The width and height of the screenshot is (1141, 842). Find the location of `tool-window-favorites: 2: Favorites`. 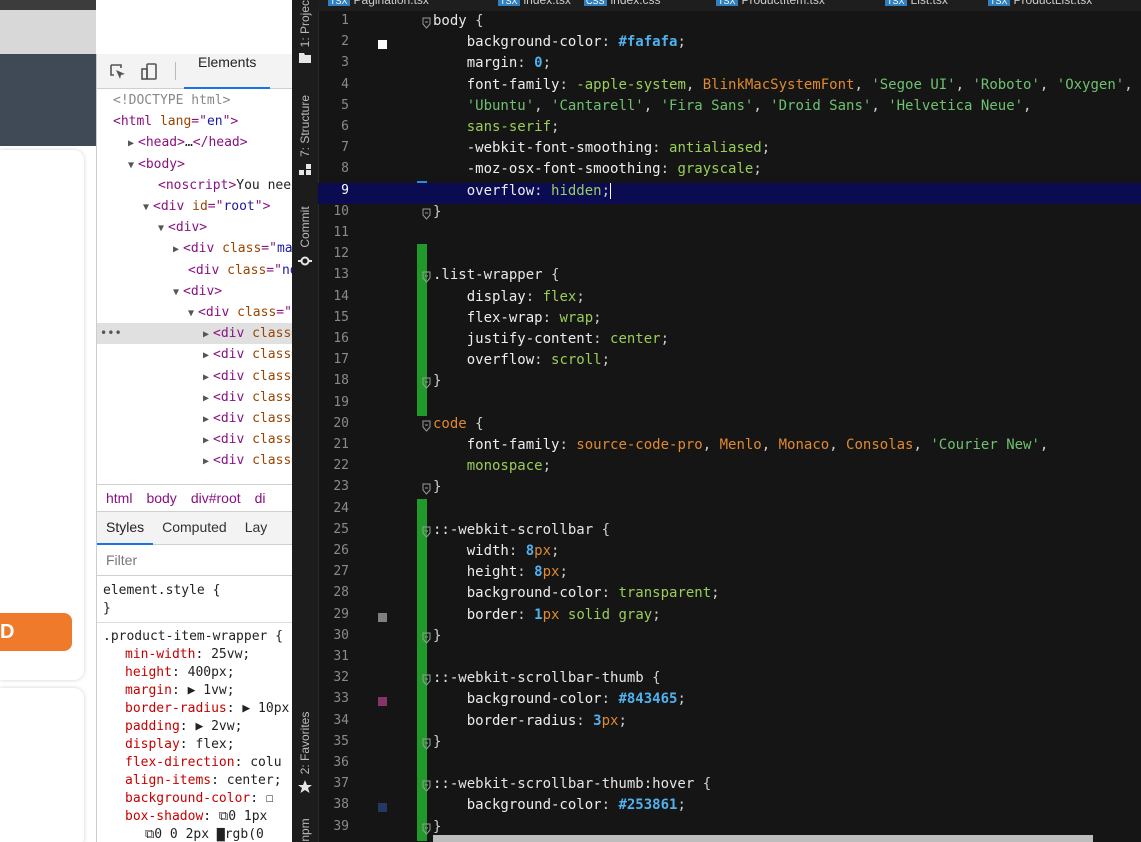

tool-window-favorites: 2: Favorites is located at coordinates (305, 743).